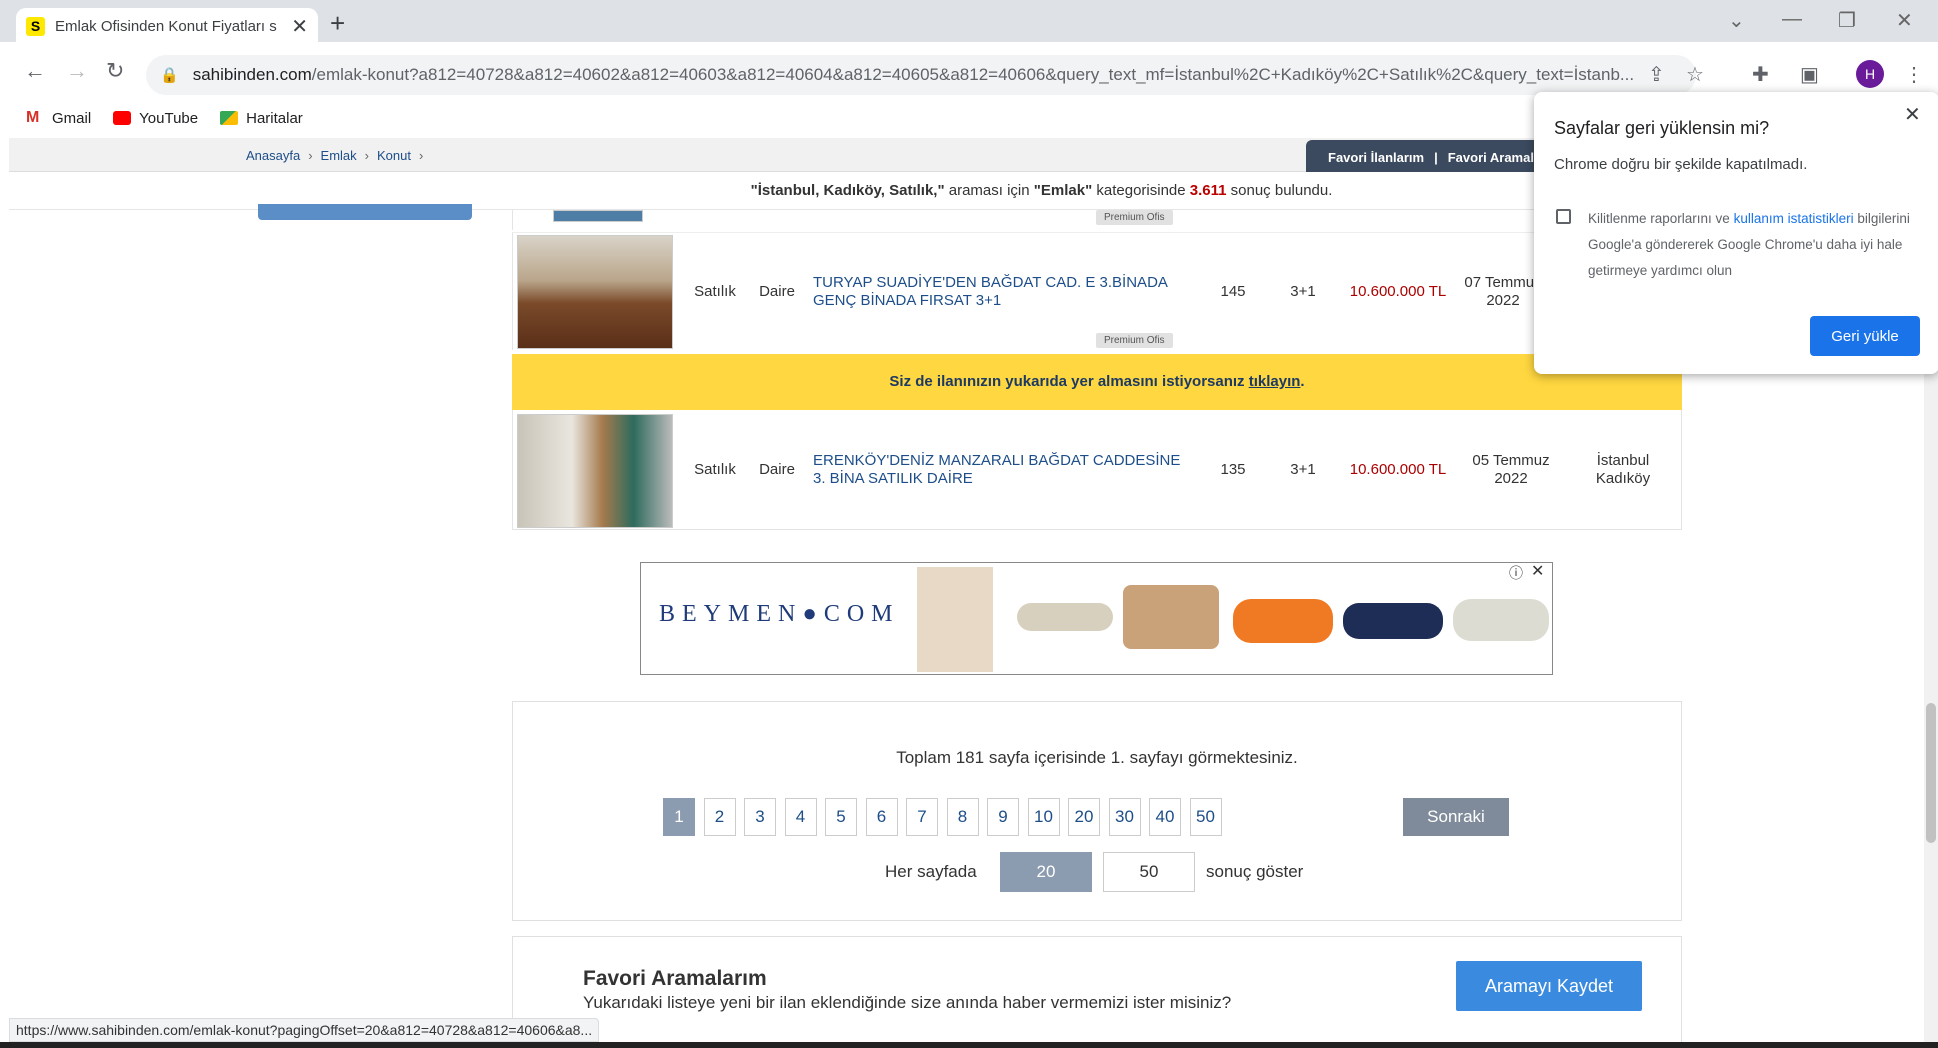 This screenshot has height=1048, width=1938. I want to click on ad-info-icon: ⓘ, so click(1516, 573).